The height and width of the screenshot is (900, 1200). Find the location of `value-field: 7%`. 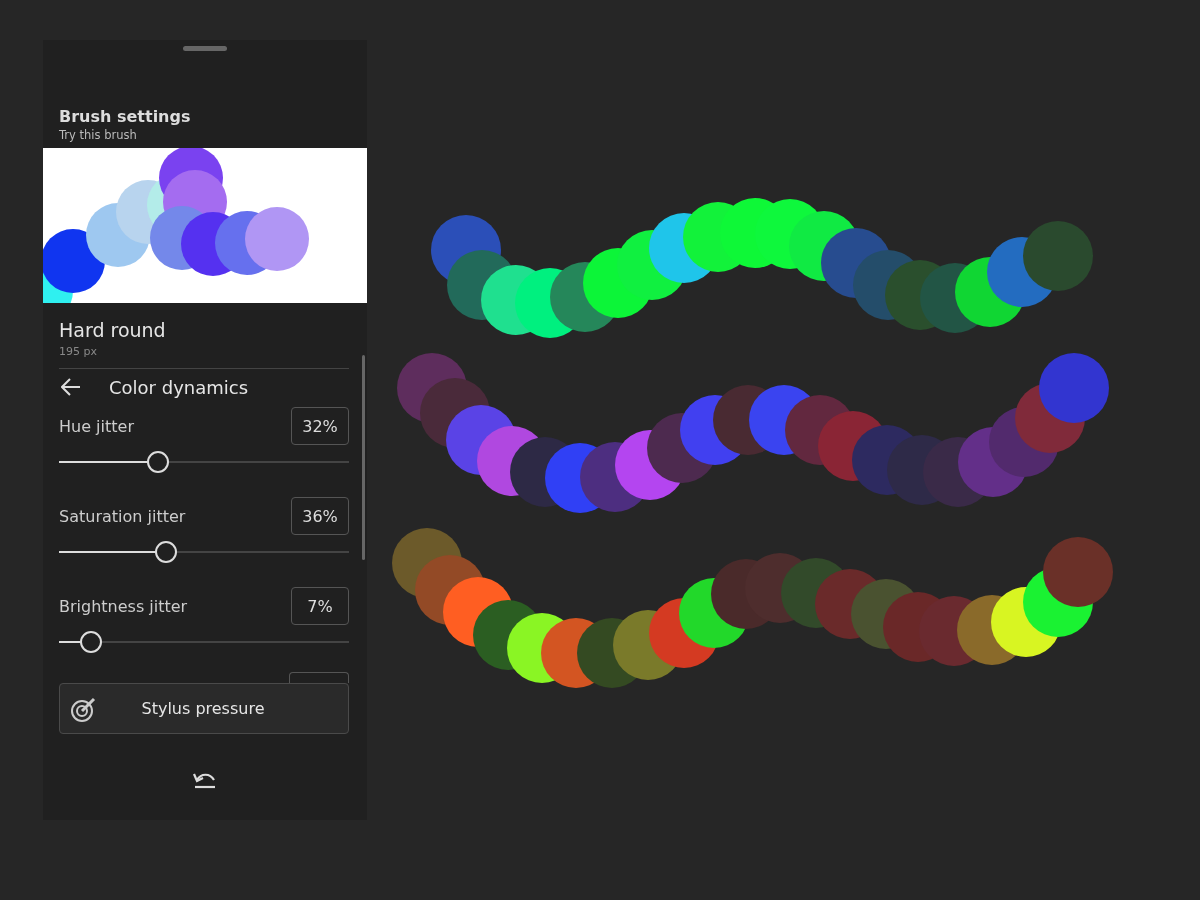

value-field: 7% is located at coordinates (320, 606).